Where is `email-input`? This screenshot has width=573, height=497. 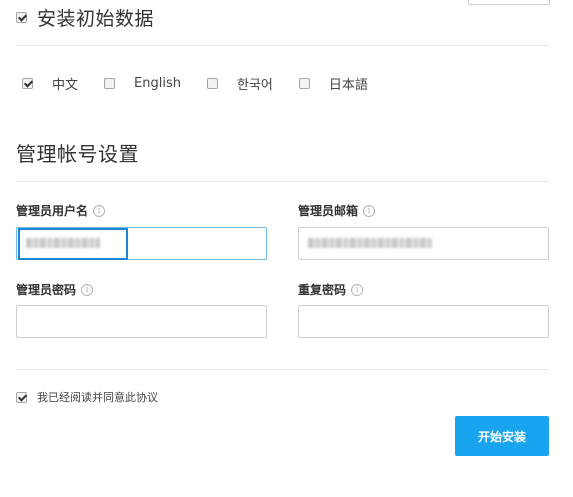
email-input is located at coordinates (423, 243).